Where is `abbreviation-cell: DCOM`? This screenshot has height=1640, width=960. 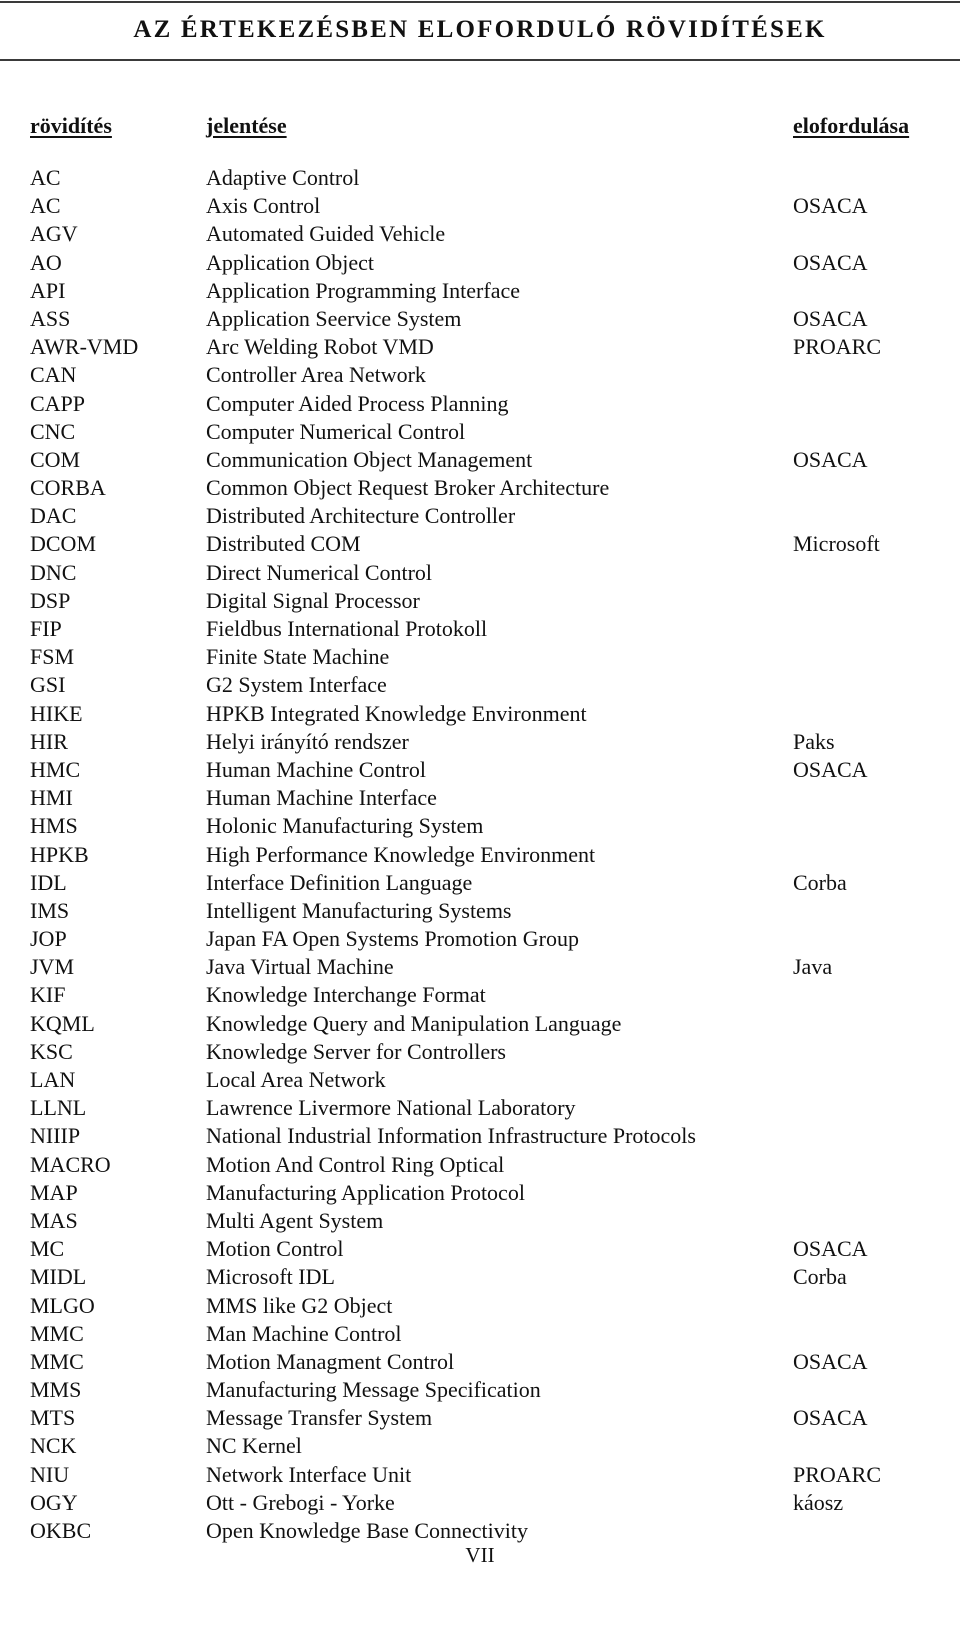
abbreviation-cell: DCOM is located at coordinates (63, 544).